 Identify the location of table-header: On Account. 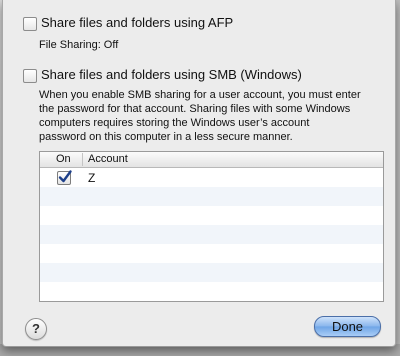
(211, 160).